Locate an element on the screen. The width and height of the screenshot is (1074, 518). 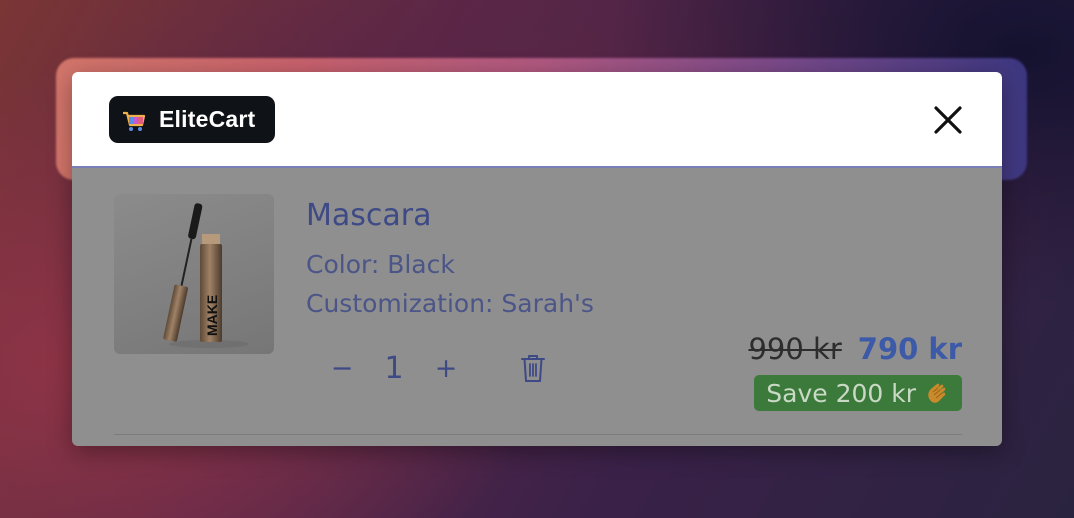
savings-text: Save 200 kr is located at coordinates (841, 393).